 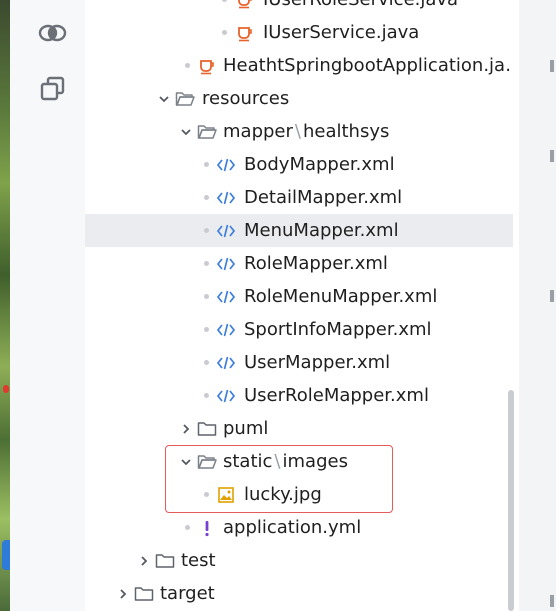 I want to click on tree-row-resources: resources, so click(x=299, y=98).